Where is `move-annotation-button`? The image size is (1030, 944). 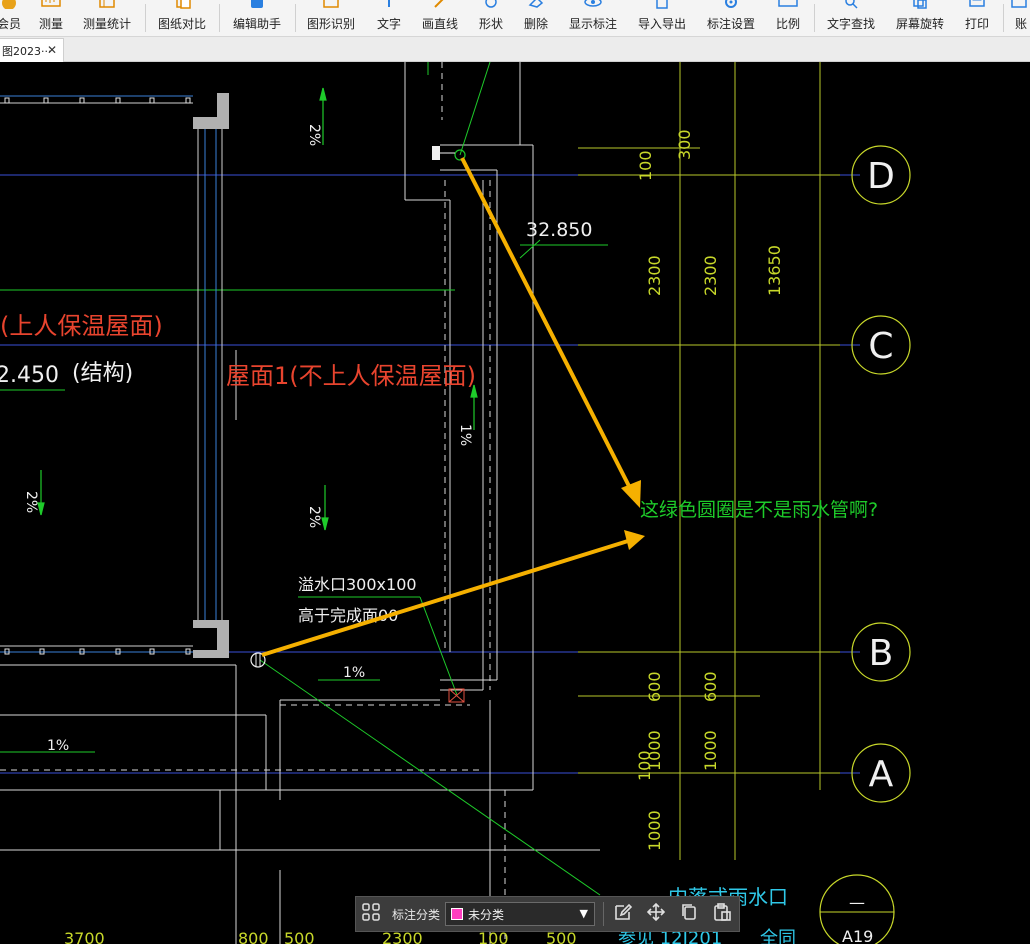
move-annotation-button is located at coordinates (655, 914).